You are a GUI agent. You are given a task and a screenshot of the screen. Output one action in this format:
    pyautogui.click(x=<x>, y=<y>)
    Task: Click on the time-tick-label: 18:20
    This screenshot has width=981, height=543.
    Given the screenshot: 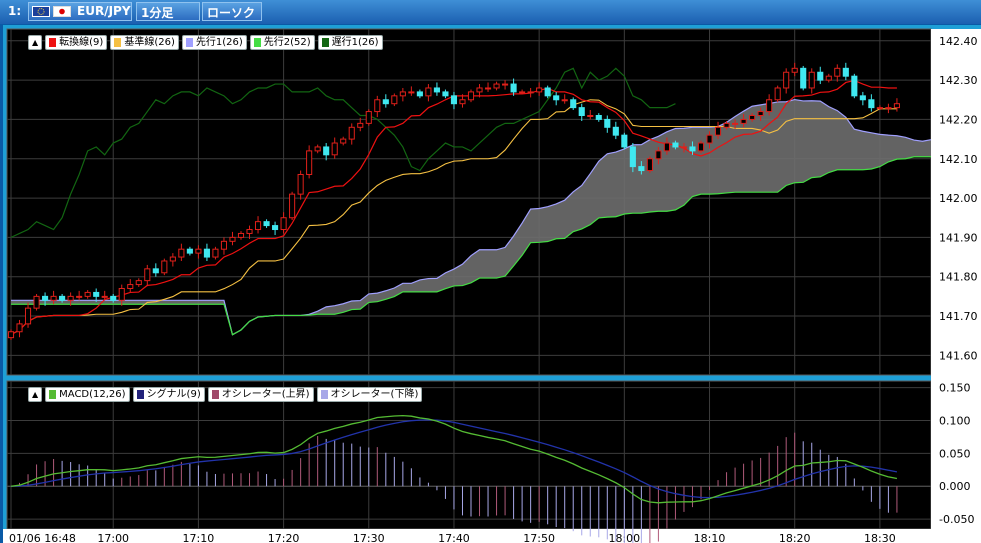 What is the action you would take?
    pyautogui.click(x=795, y=537)
    